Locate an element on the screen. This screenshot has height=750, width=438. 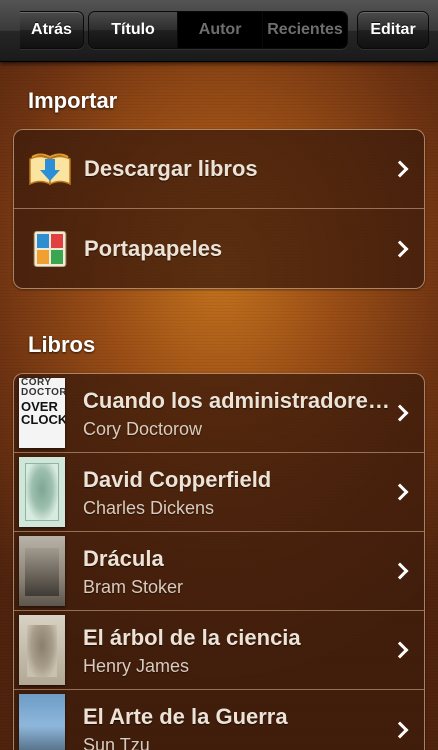
segment-author: Autor is located at coordinates (220, 30).